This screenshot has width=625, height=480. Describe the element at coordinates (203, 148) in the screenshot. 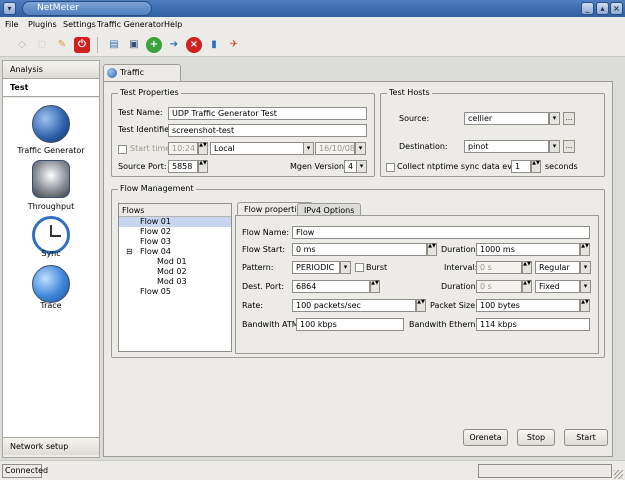

I see `start-time-spinner: ▲▼` at that location.